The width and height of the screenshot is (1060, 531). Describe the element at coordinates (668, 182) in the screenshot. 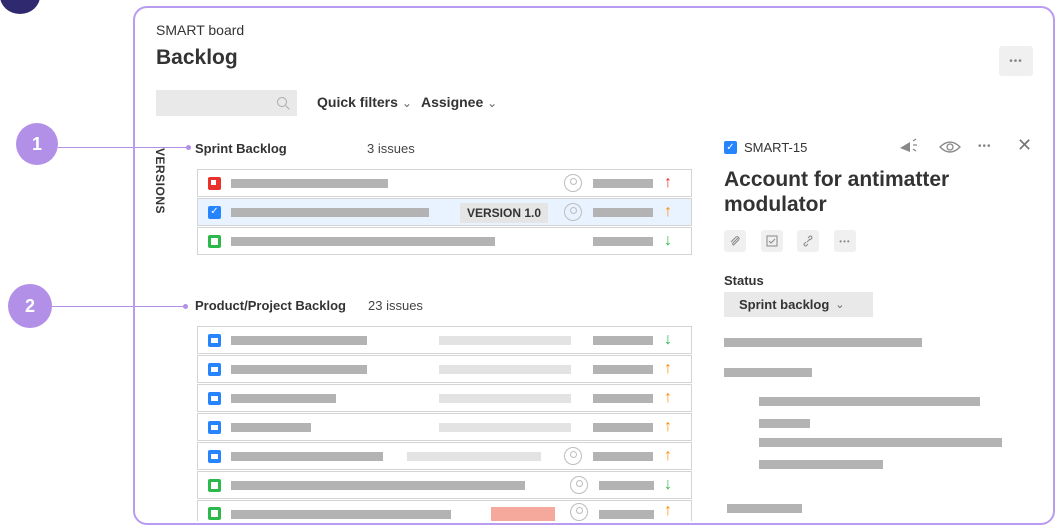

I see `priority-highest-icon: ↑` at that location.